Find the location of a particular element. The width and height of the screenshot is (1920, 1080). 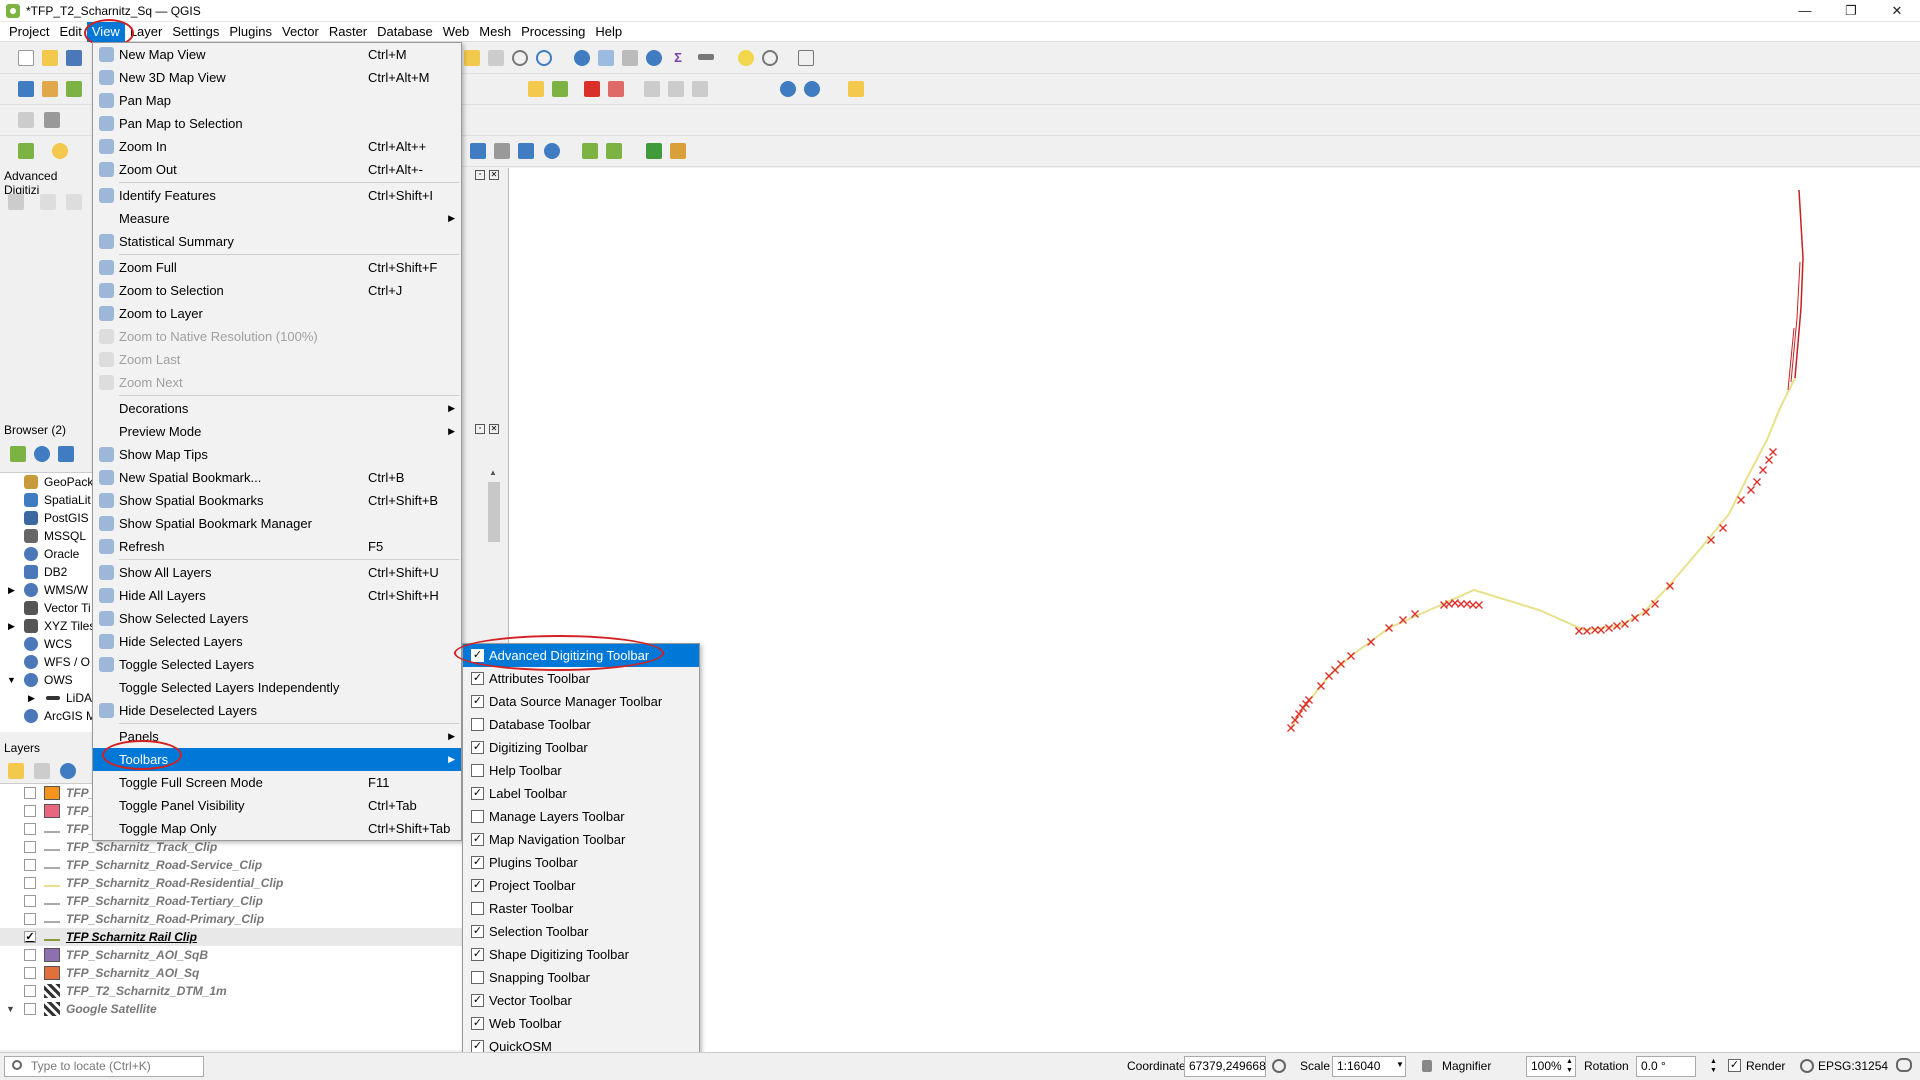

toolbar-toggle-item: ✓ Advanced Digitizing Toolbar is located at coordinates (581, 655).